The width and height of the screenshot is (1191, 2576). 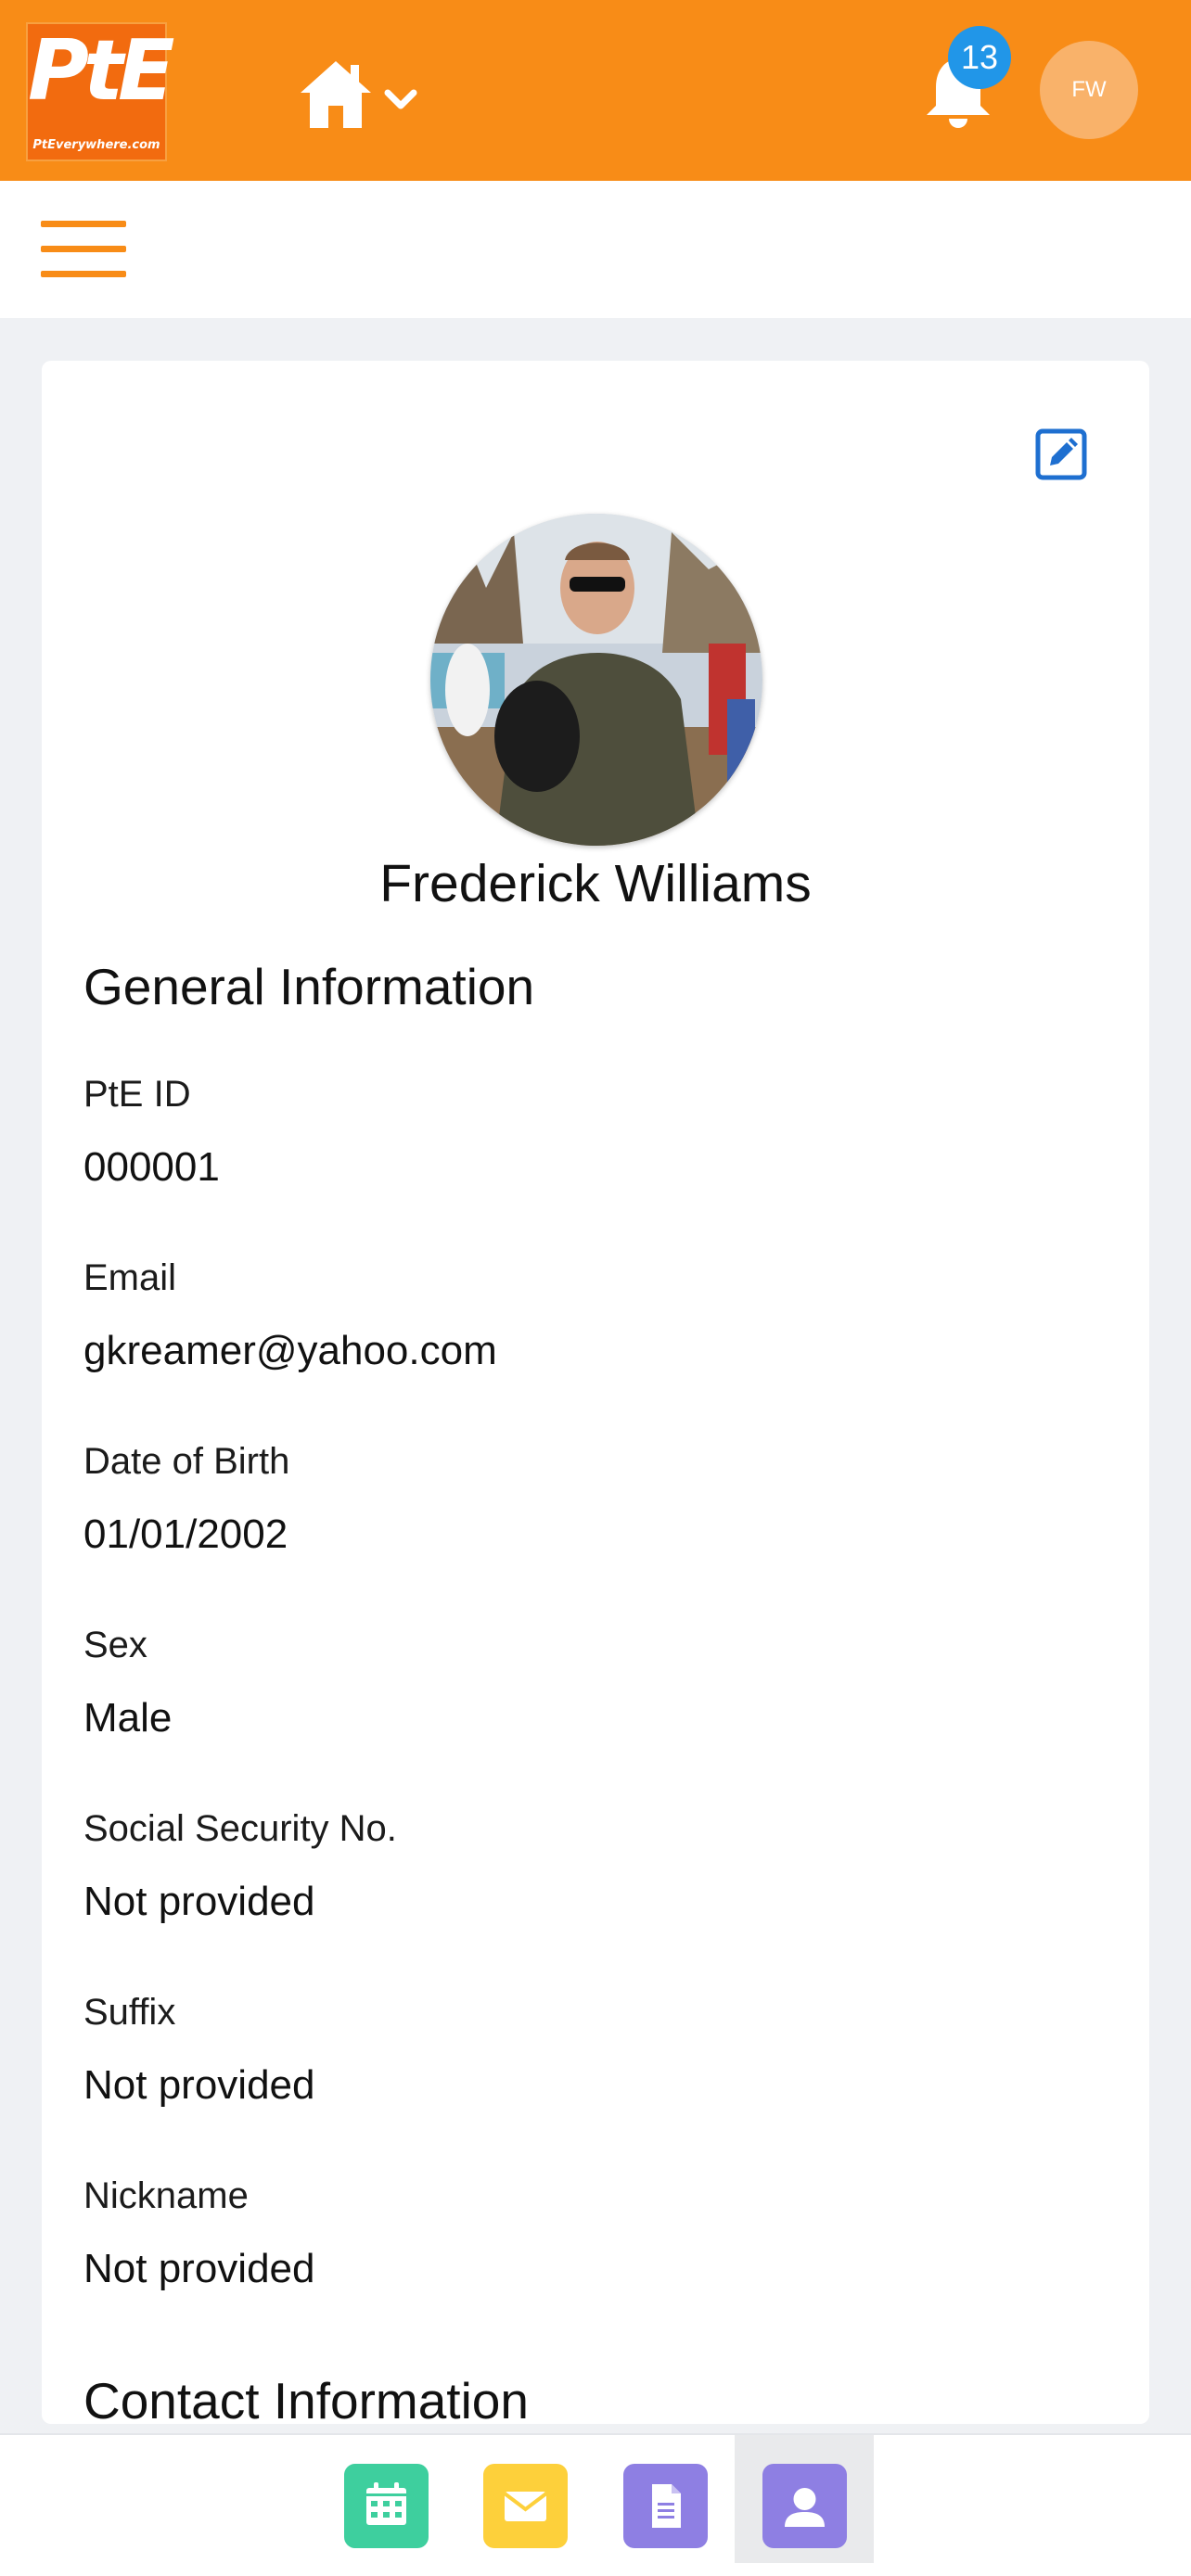 What do you see at coordinates (199, 2268) in the screenshot?
I see `nickname-value: Not provided` at bounding box center [199, 2268].